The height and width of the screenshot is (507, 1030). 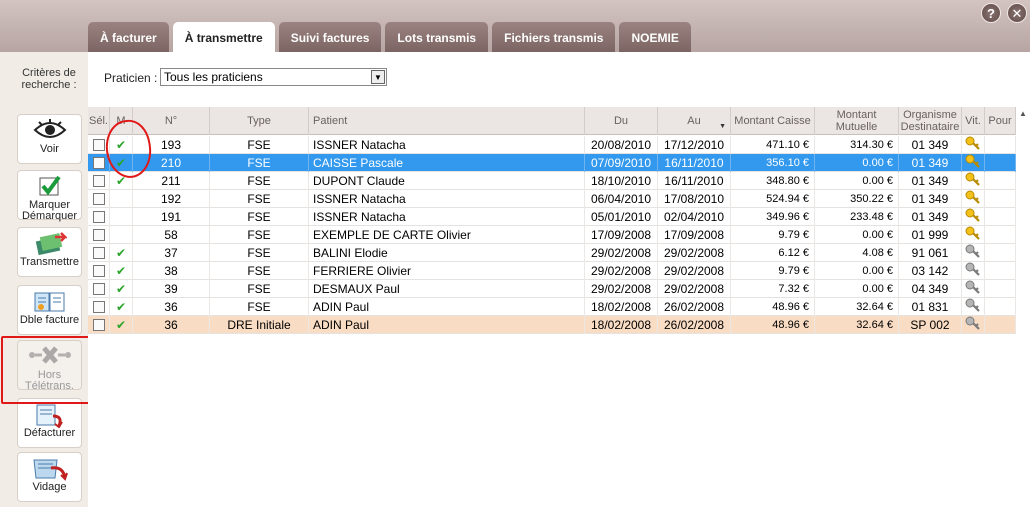 I want to click on practitioner-select: Tous les praticiens ▼, so click(x=273, y=77).